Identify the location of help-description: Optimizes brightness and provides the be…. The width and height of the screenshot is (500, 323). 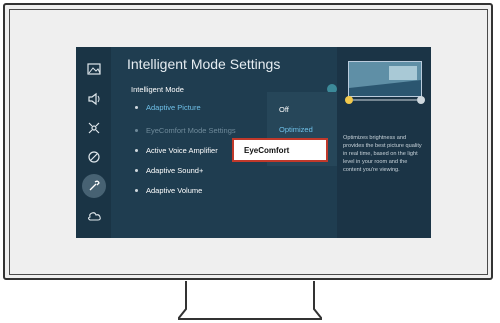
(382, 154).